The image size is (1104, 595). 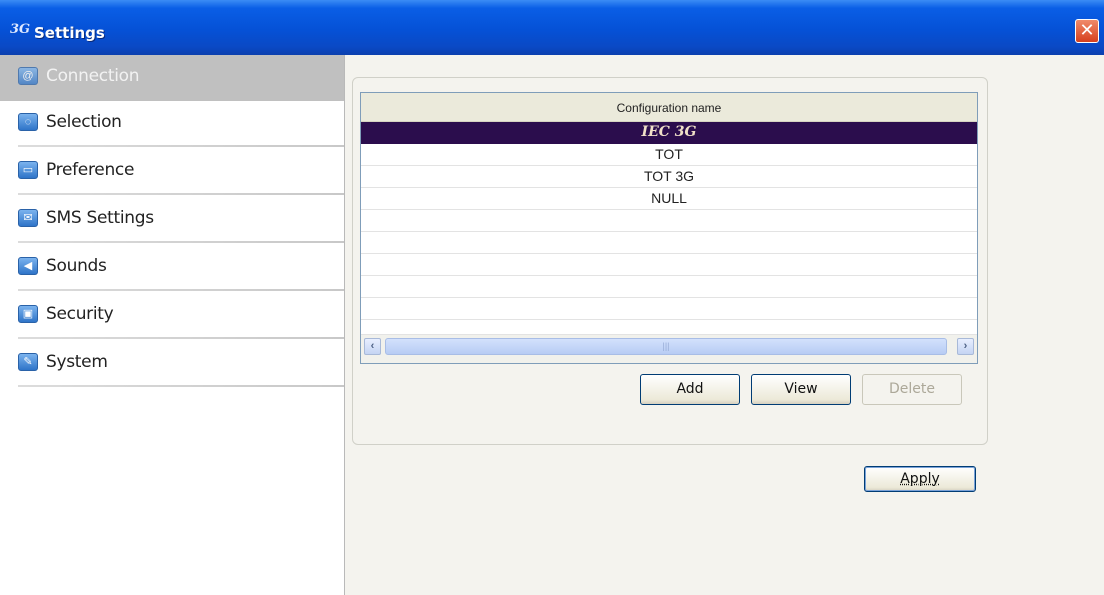 I want to click on sidebar-item-sounds: ◀ Sounds, so click(x=172, y=268).